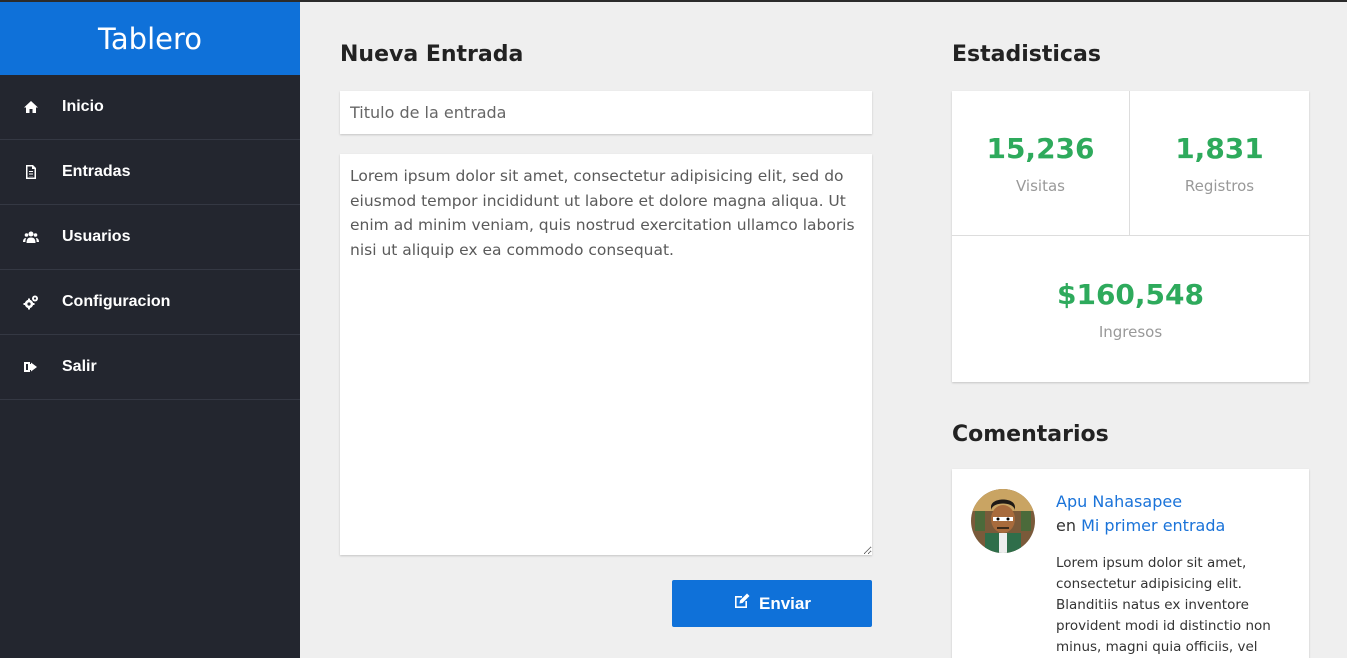 This screenshot has height=658, width=1347. I want to click on stat-visits-label: Visitas, so click(1040, 185).